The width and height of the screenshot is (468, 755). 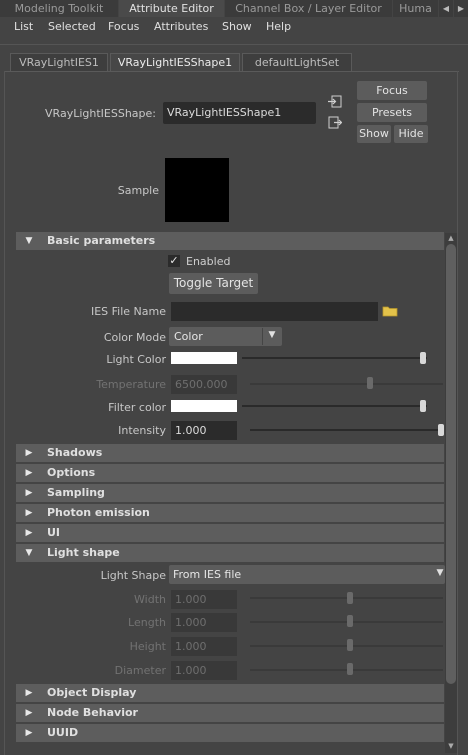 I want to click on section-title: UUID, so click(x=63, y=732).